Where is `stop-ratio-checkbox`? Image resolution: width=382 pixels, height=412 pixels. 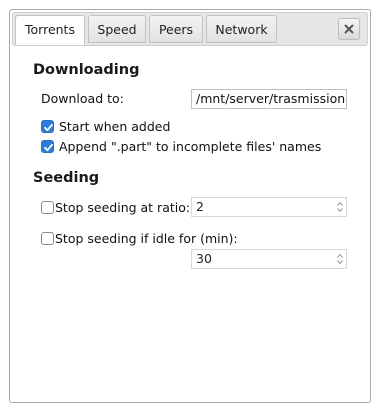 stop-ratio-checkbox is located at coordinates (47, 207).